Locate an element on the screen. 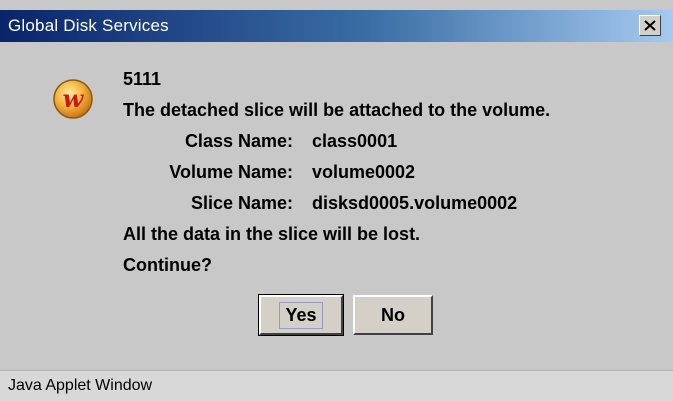  question-text: Continue? is located at coordinates (167, 265).